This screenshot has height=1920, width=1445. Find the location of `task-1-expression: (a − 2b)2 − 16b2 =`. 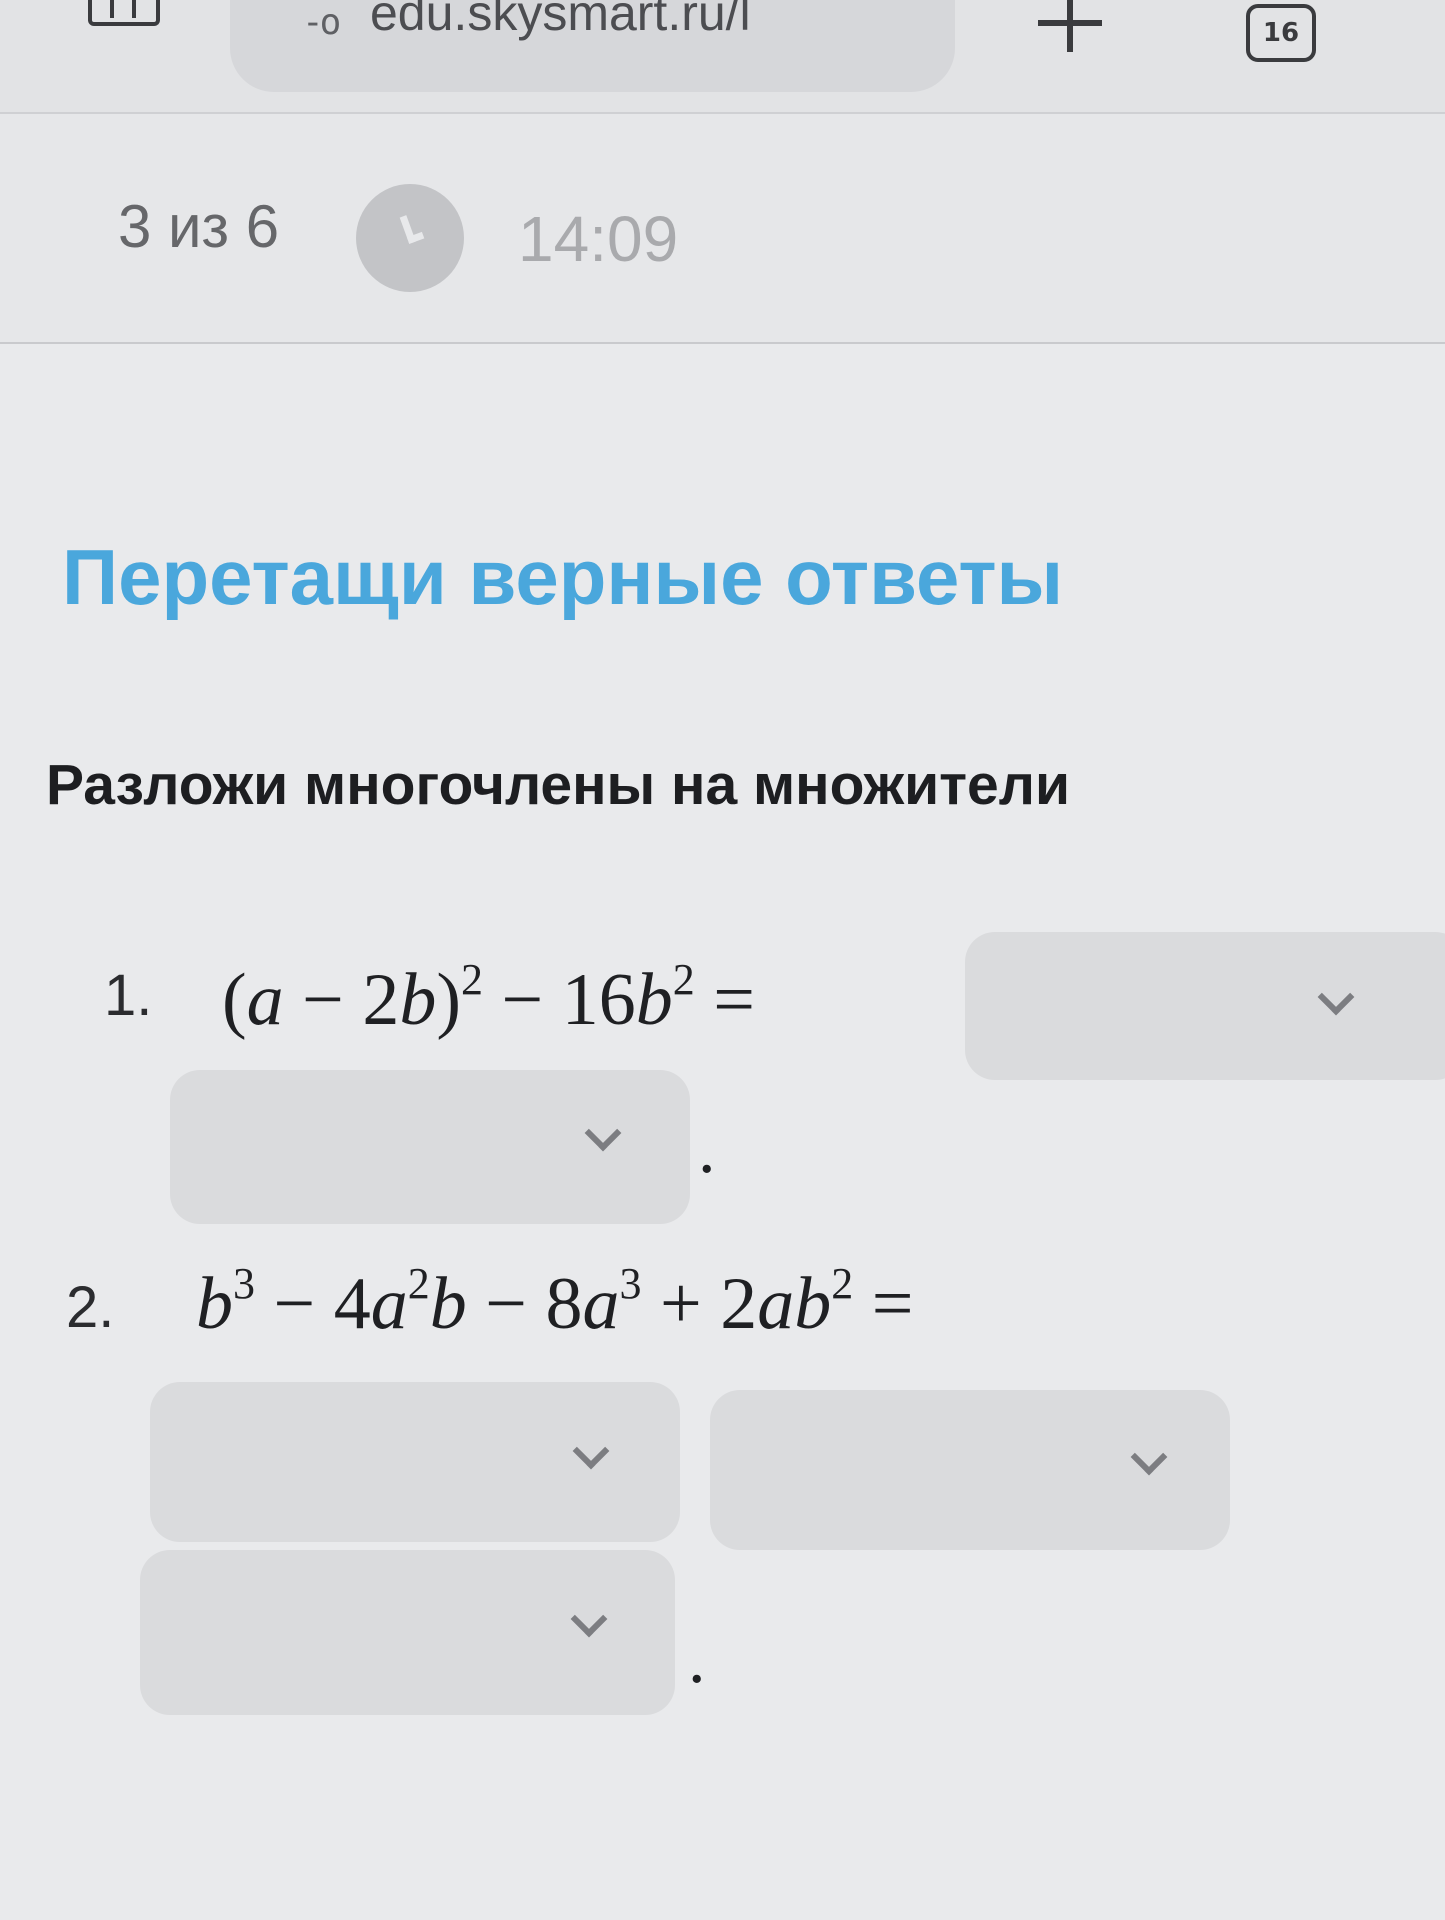

task-1-expression: (a − 2b)2 − 16b2 = is located at coordinates (489, 999).